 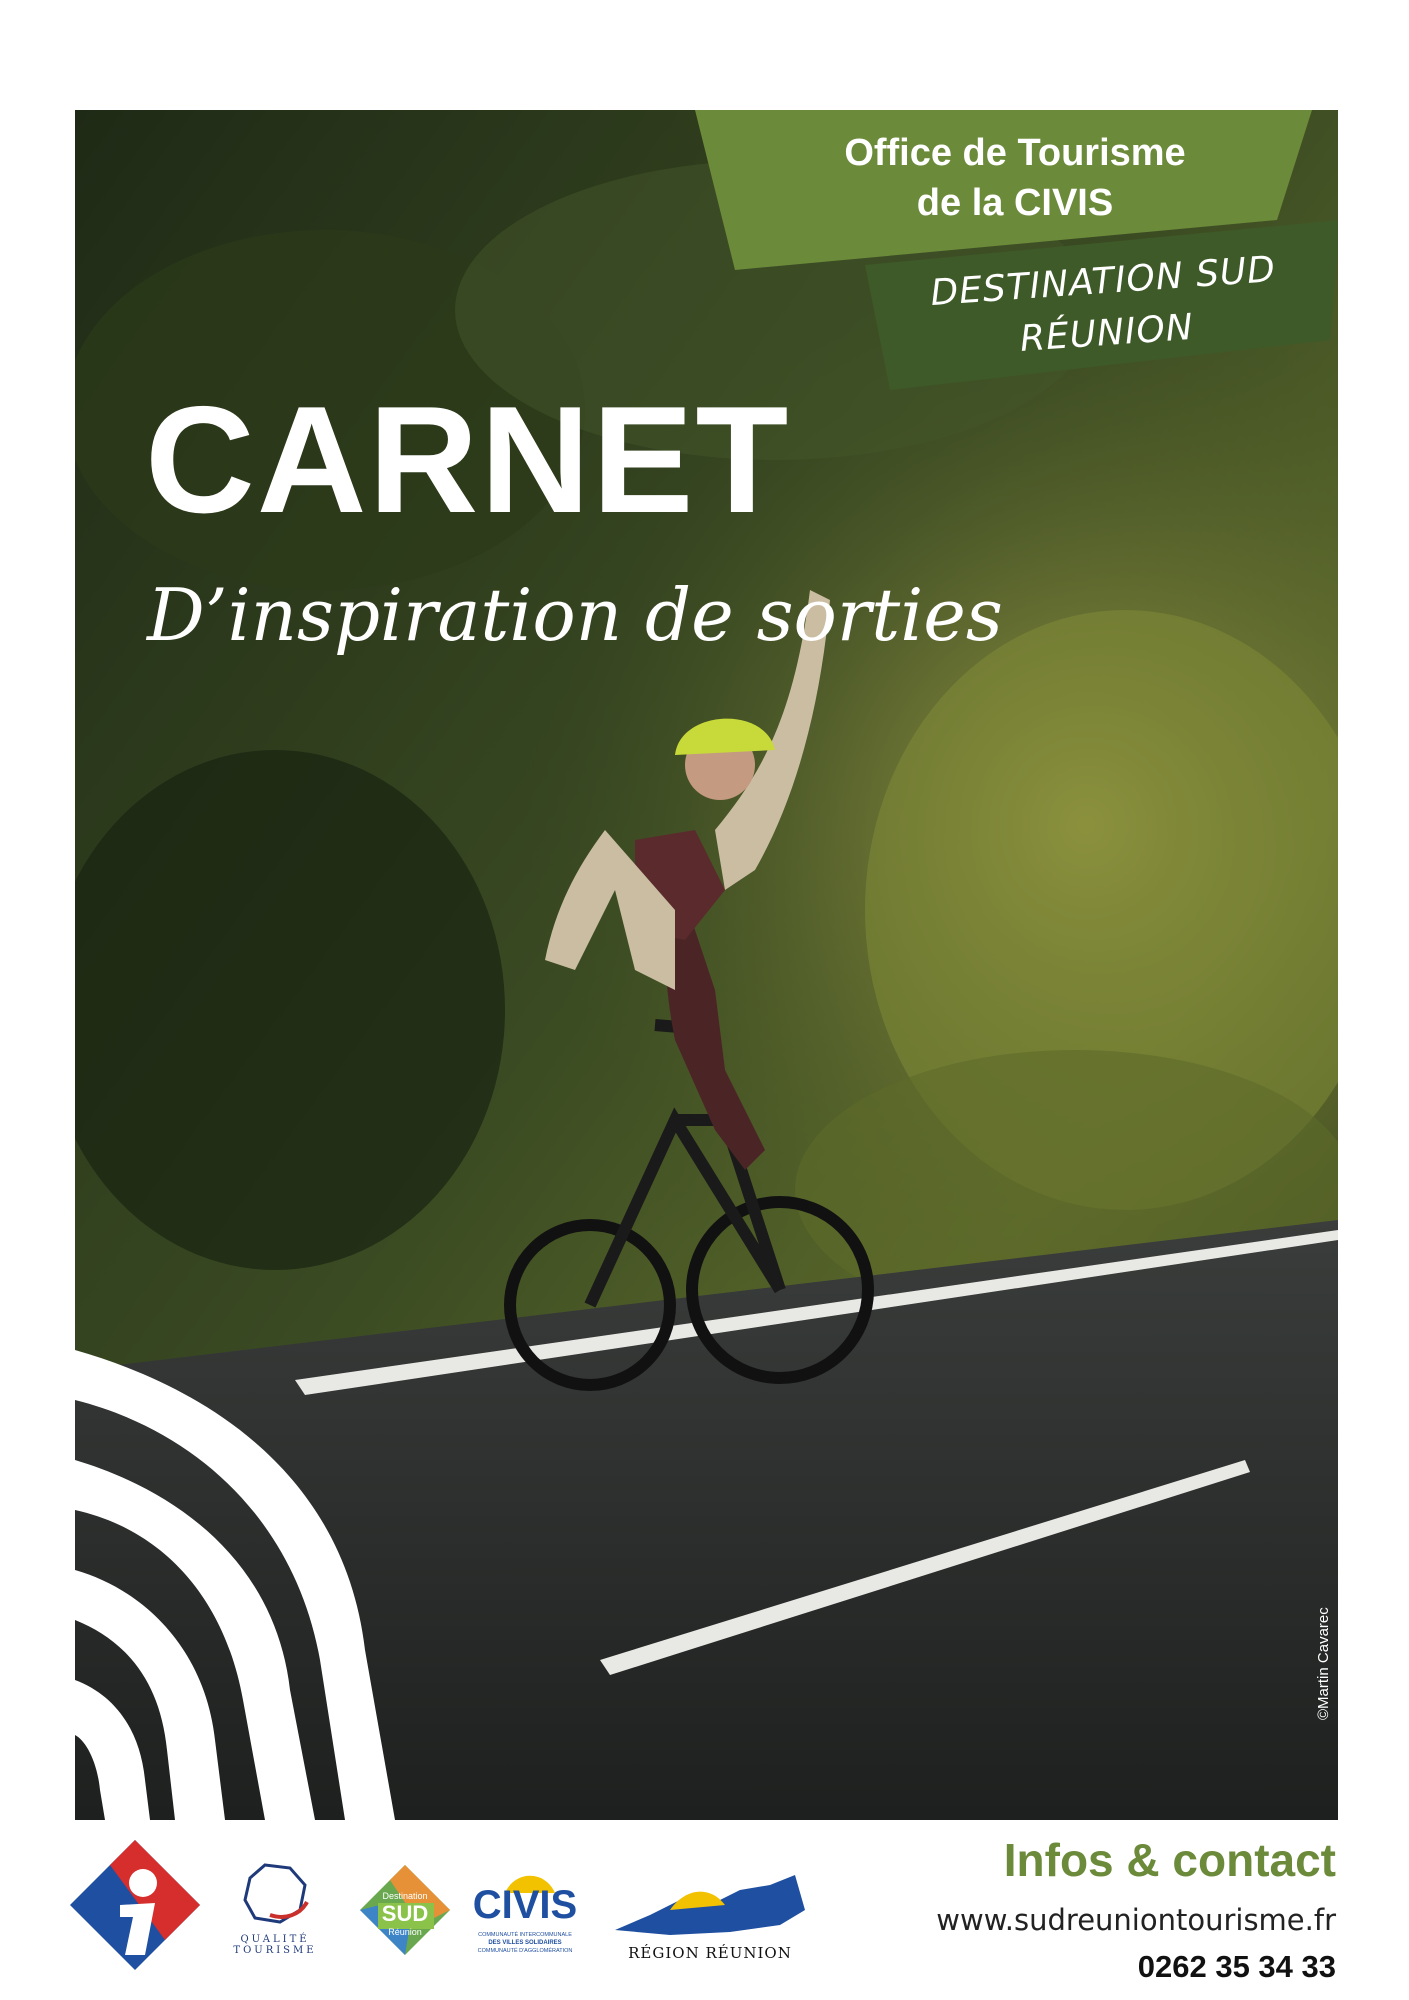 I want to click on decorative-stripes, so click(x=235, y=1585).